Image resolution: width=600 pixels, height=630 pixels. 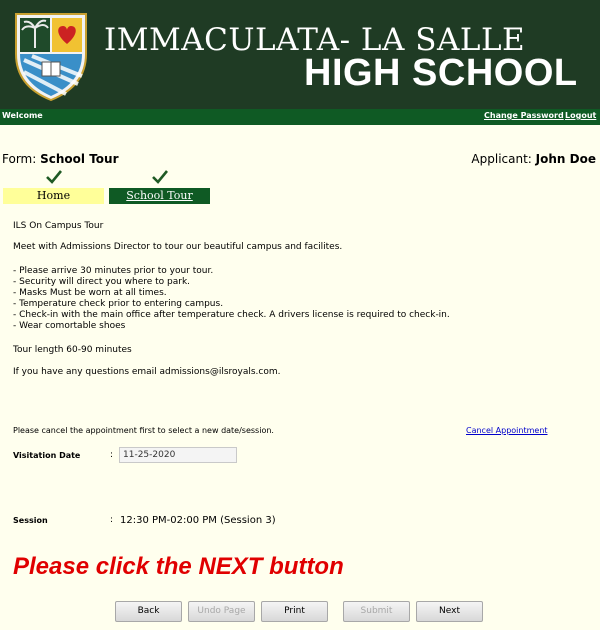 I want to click on visitation-date-label: Visitation Date, so click(x=47, y=455).